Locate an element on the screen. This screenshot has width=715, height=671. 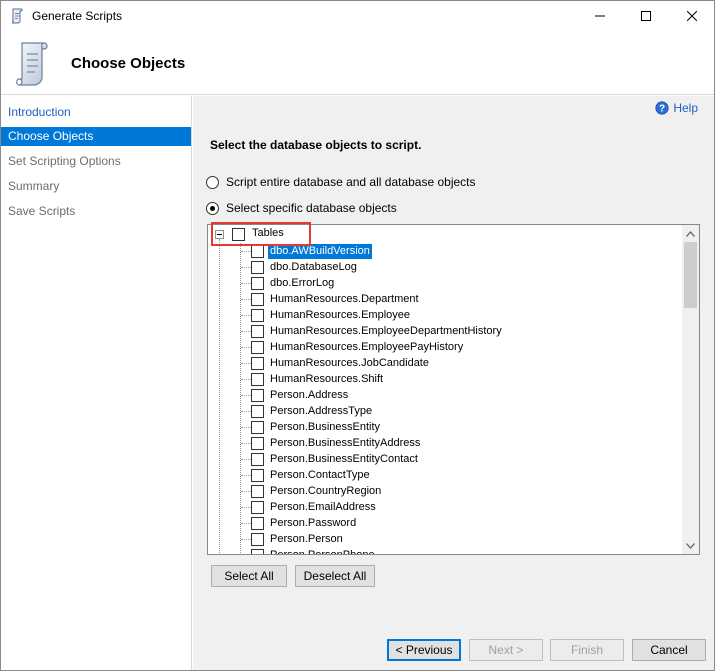
nav-item-introduction: Introduction is located at coordinates (96, 112).